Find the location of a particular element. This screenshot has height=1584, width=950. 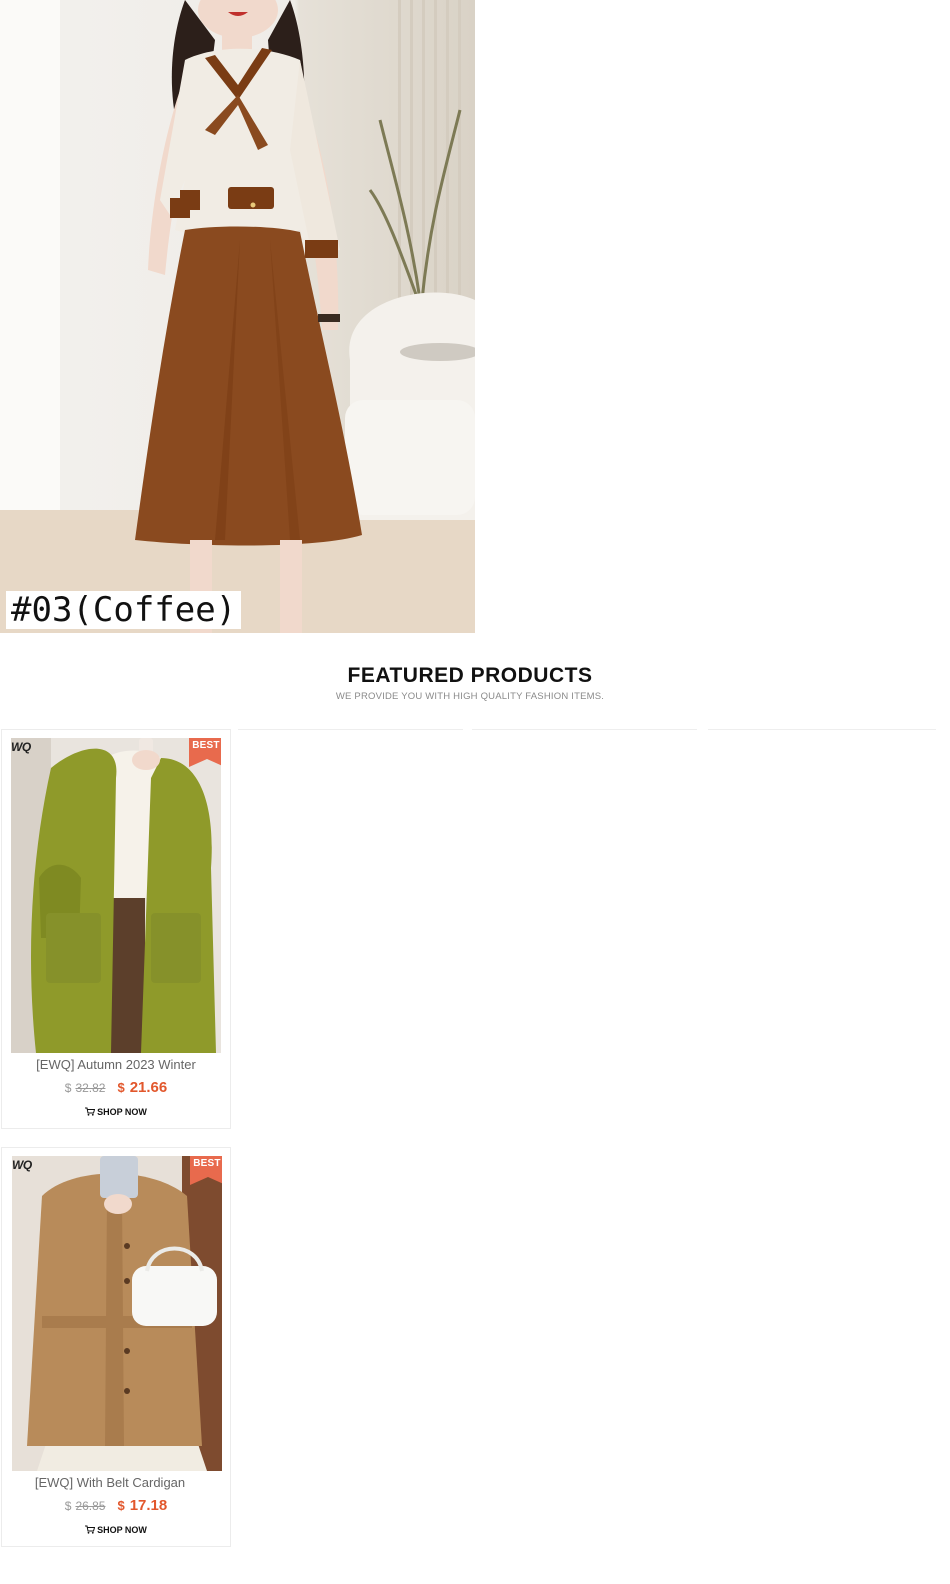

variant-label: #03(Coffee) is located at coordinates (124, 610).